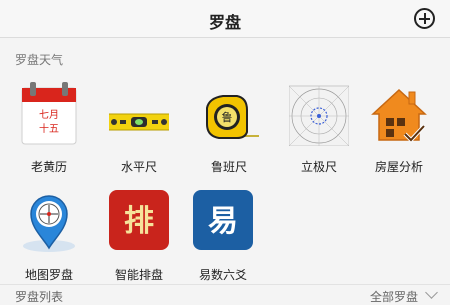 This screenshot has width=450, height=305. Describe the element at coordinates (39, 60) in the screenshot. I see `section-label: 罗盘天气` at that location.